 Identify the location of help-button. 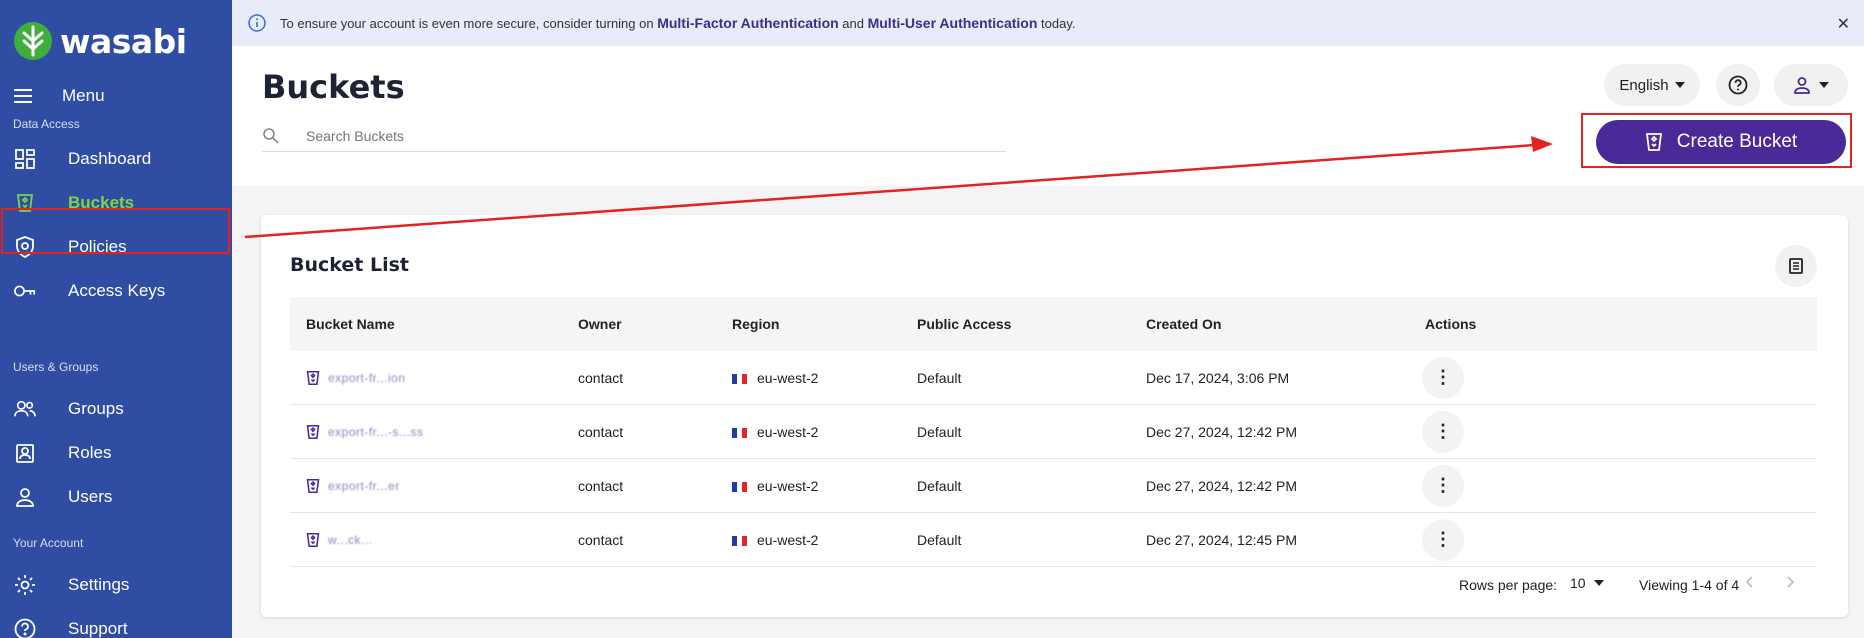
(1738, 85).